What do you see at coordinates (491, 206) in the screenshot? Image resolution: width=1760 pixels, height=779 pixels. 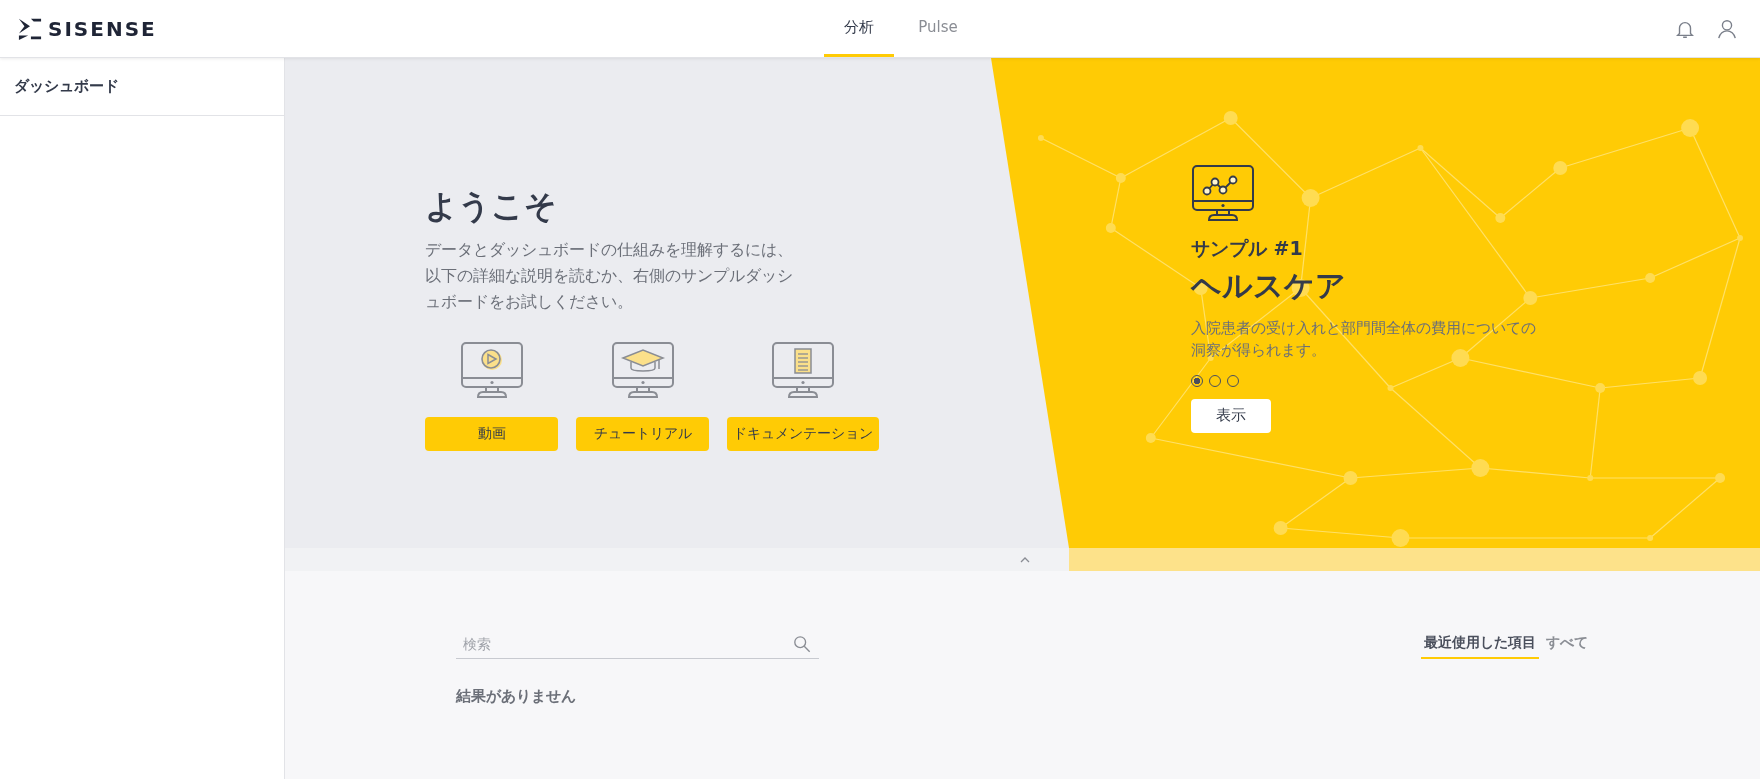 I see `welcome-title: ようこそ` at bounding box center [491, 206].